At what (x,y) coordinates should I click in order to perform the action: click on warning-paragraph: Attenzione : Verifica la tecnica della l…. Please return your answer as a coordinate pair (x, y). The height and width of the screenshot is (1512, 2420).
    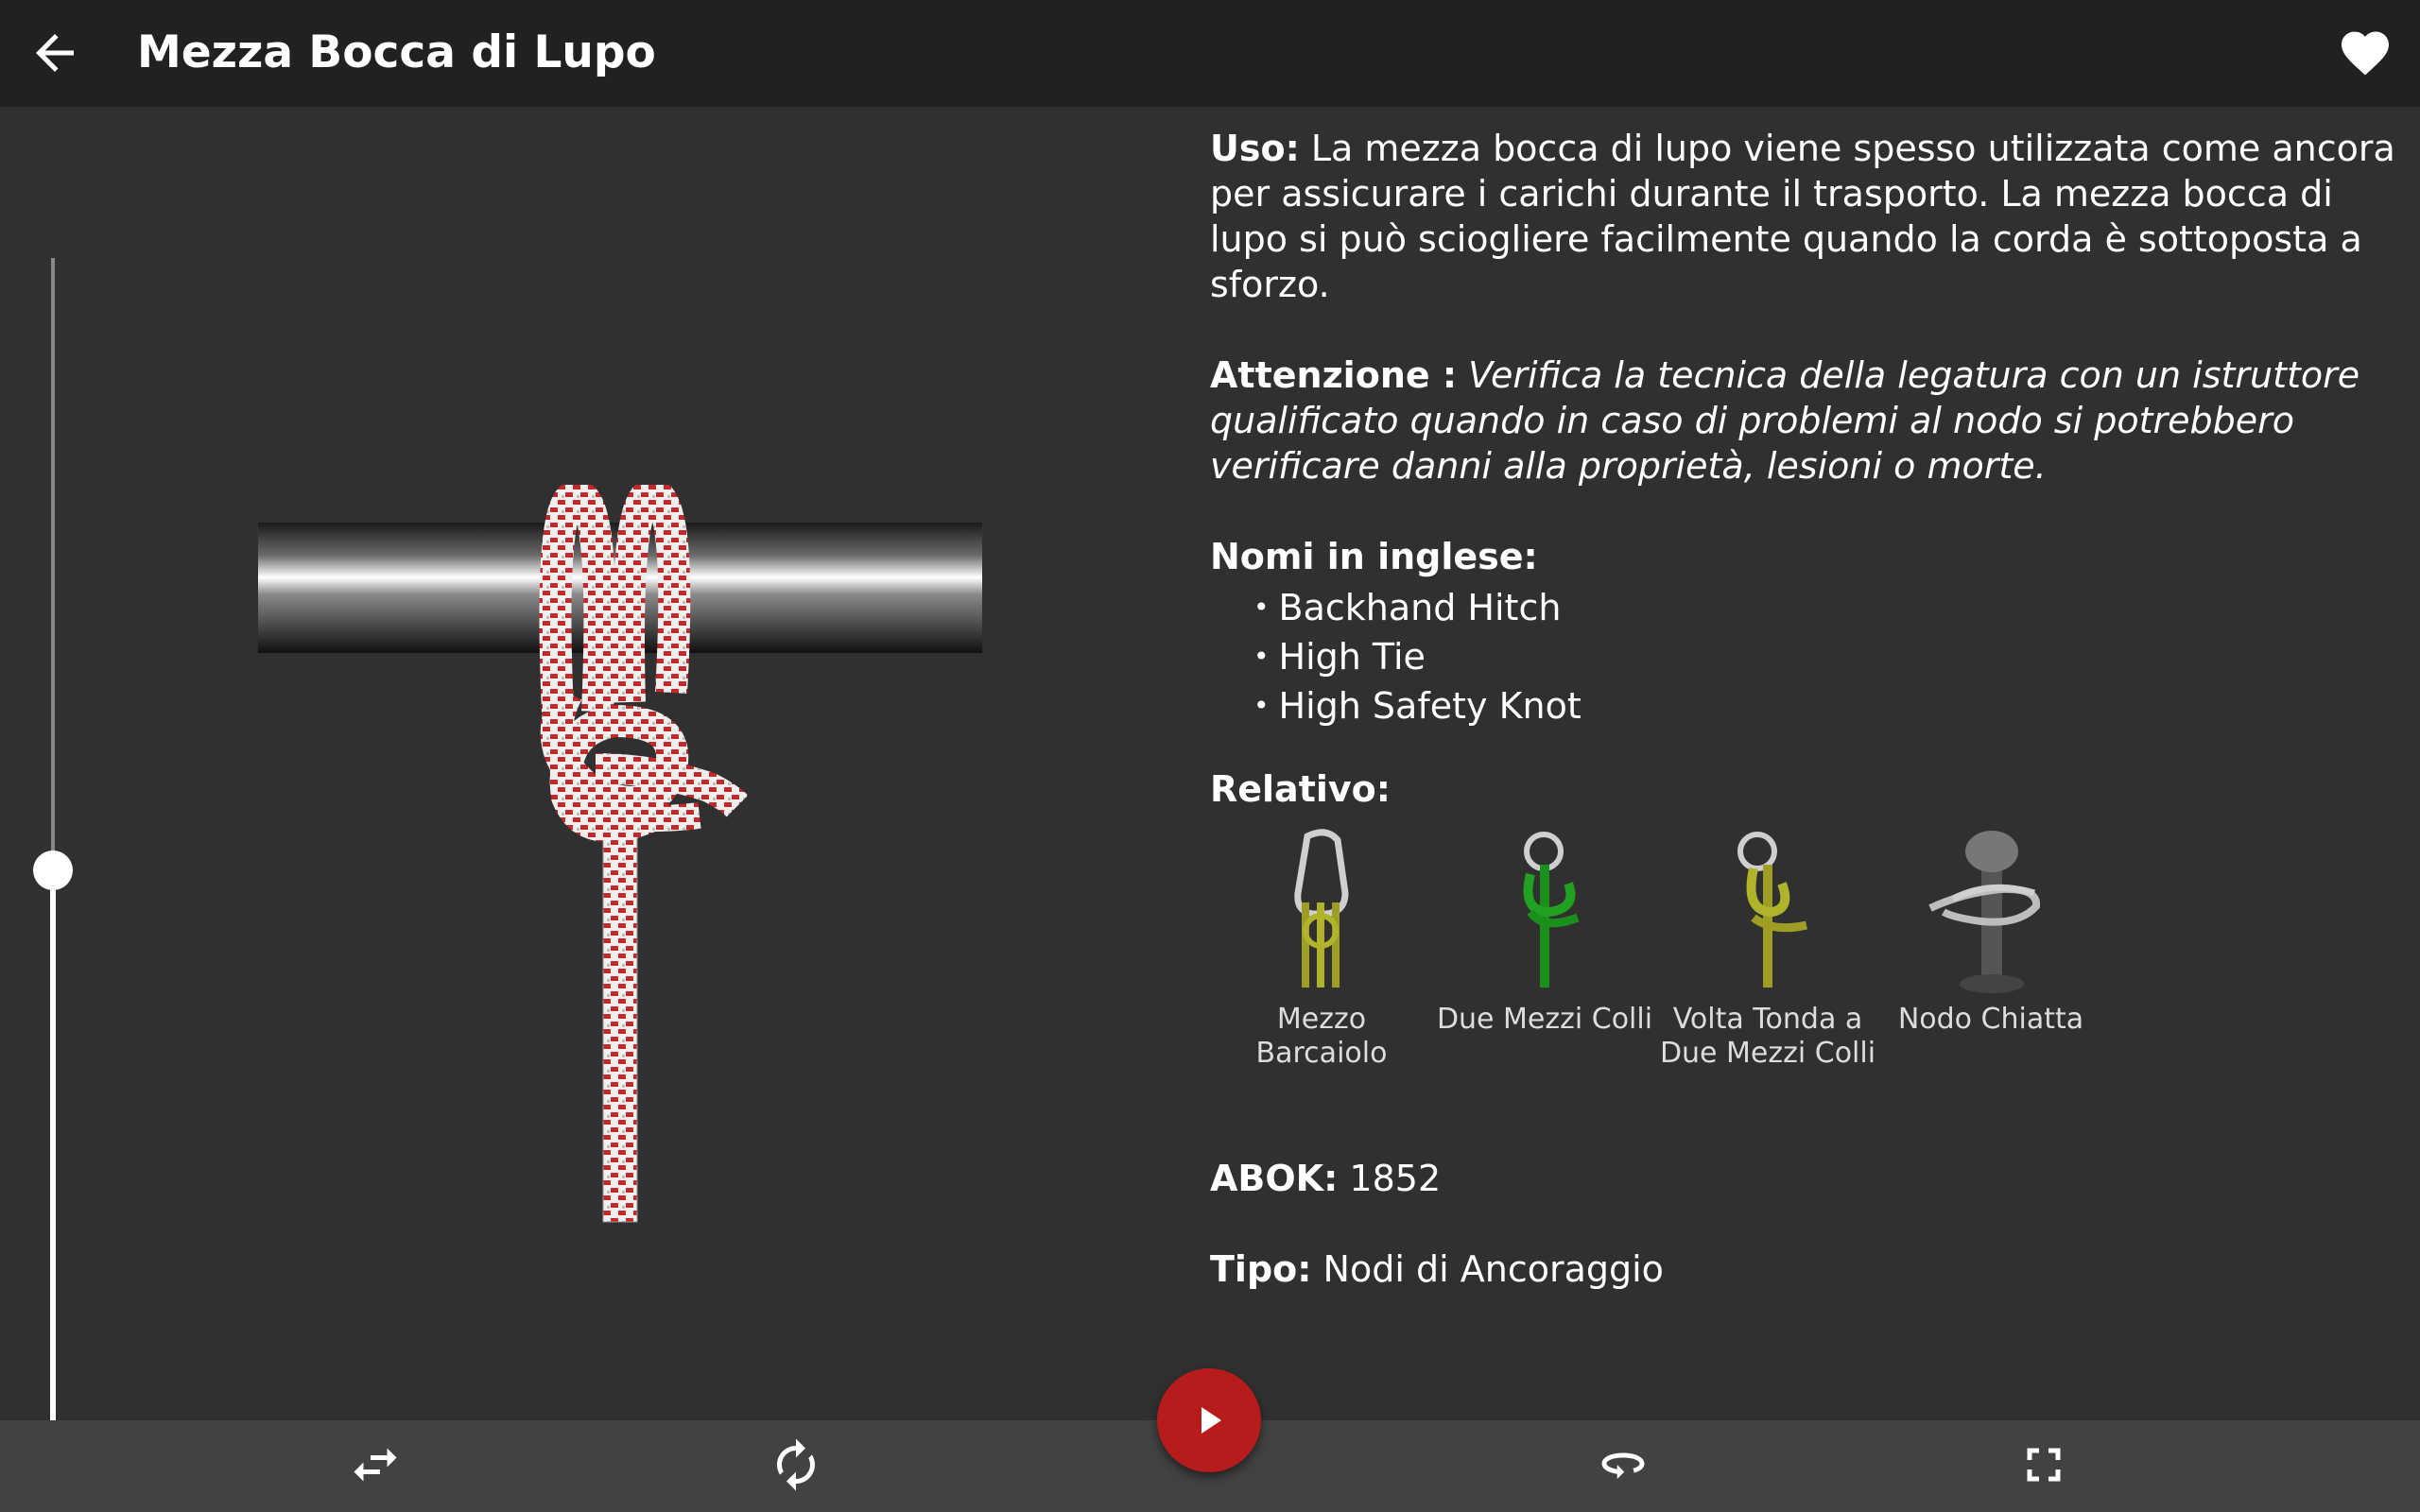
    Looking at the image, I should click on (1805, 420).